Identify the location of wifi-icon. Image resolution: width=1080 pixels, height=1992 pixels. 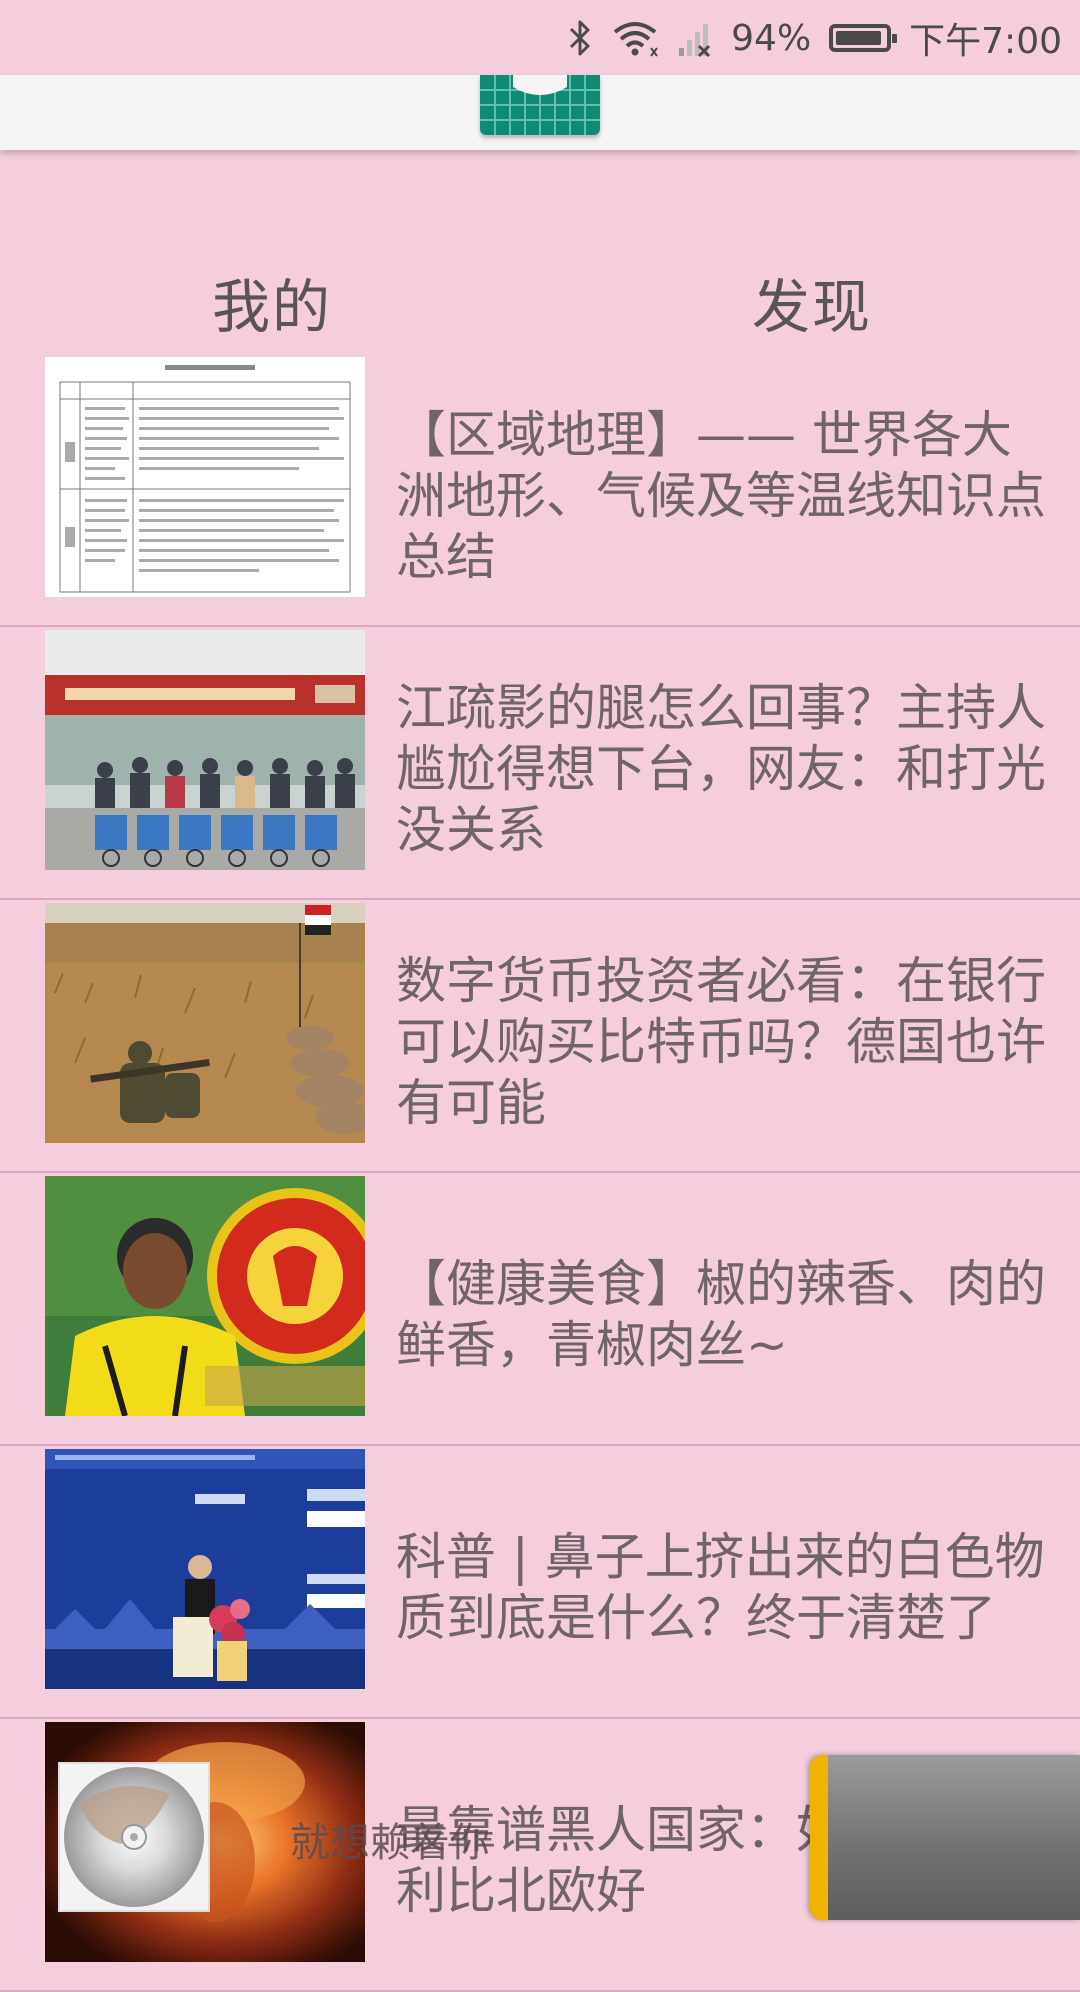
(635, 38).